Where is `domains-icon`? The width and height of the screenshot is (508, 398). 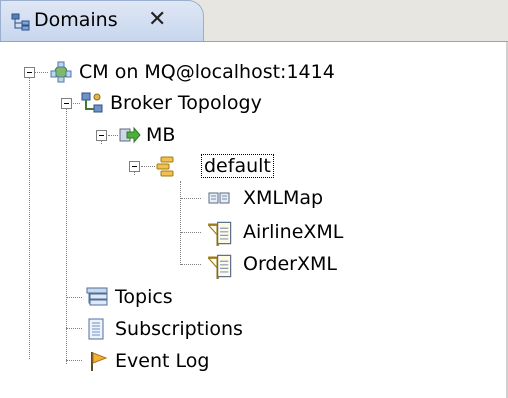
domains-icon is located at coordinates (20, 22).